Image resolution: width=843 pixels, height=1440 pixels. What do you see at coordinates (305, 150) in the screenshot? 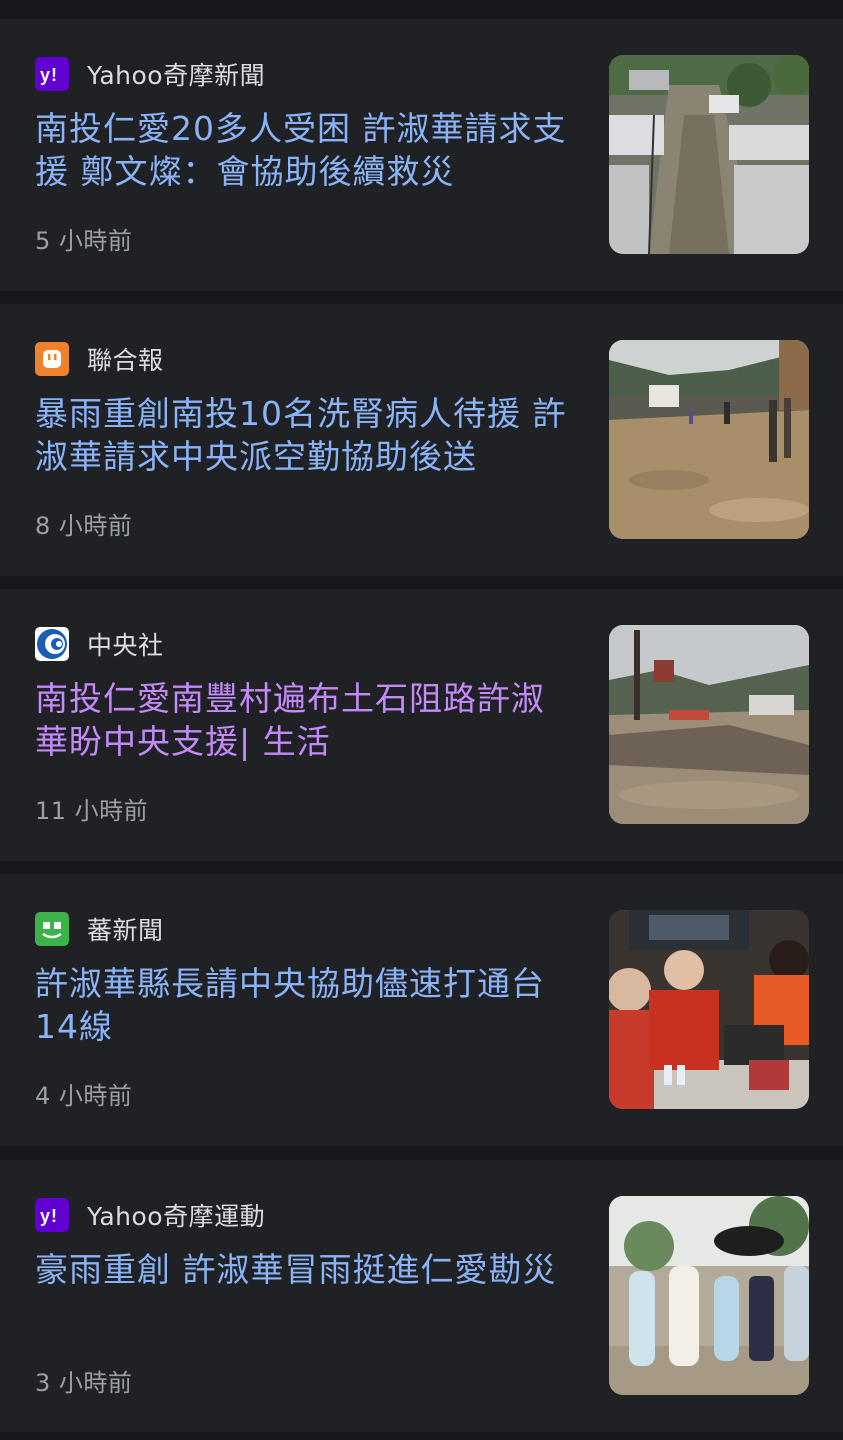
I see `headline-link: 南投仁愛20多人受困 許淑華請求支援 鄭文燦：會協助後續救災` at bounding box center [305, 150].